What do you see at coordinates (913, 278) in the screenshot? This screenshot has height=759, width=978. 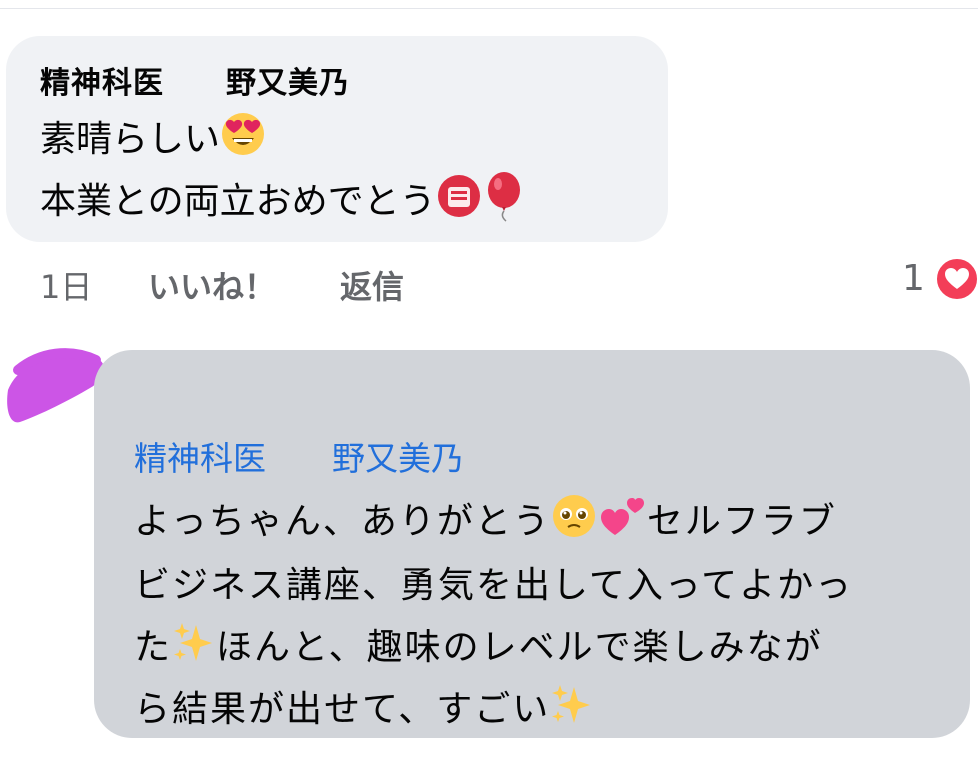 I see `reaction-count: 1` at bounding box center [913, 278].